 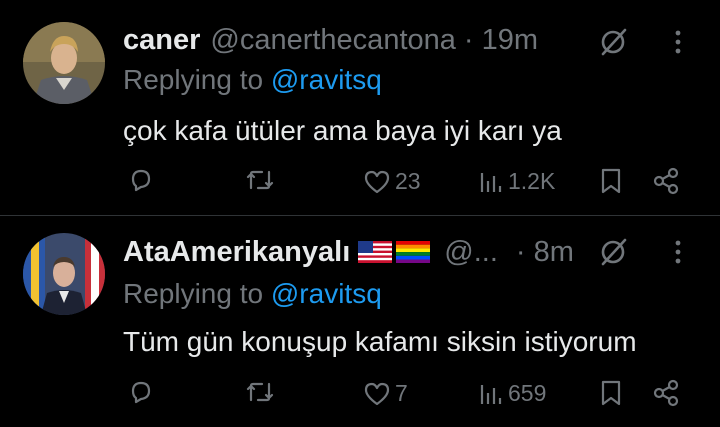 What do you see at coordinates (380, 341) in the screenshot?
I see `tweet-text: Tüm gün konuşup kafamı siksin istiyorum` at bounding box center [380, 341].